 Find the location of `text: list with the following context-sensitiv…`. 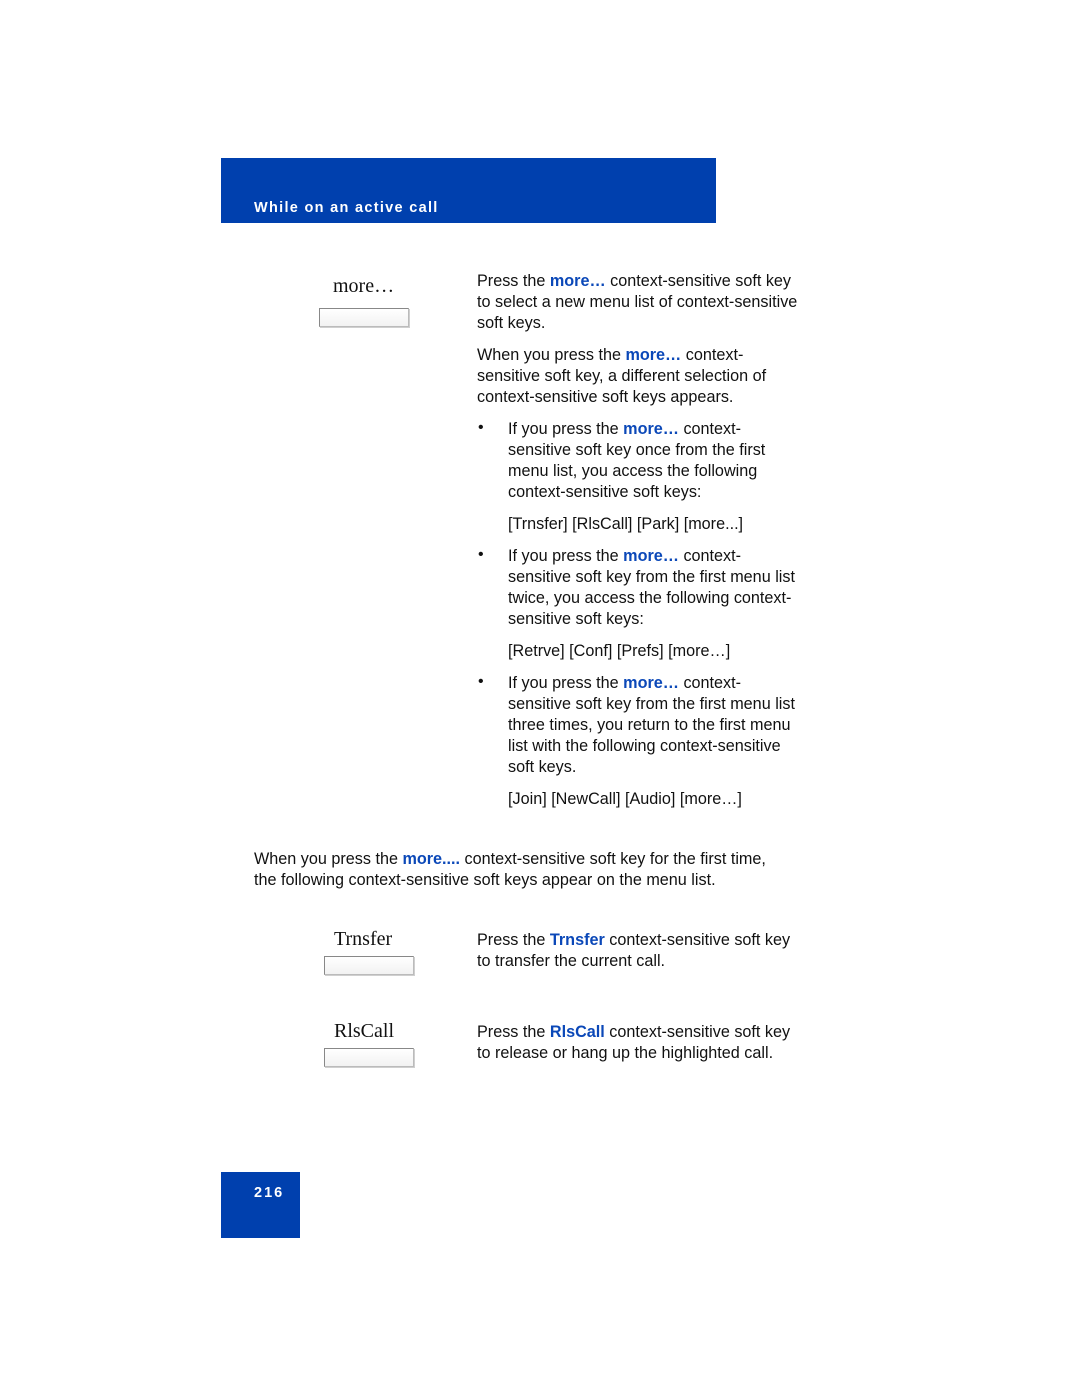

text: list with the following context-sensitiv… is located at coordinates (644, 746).